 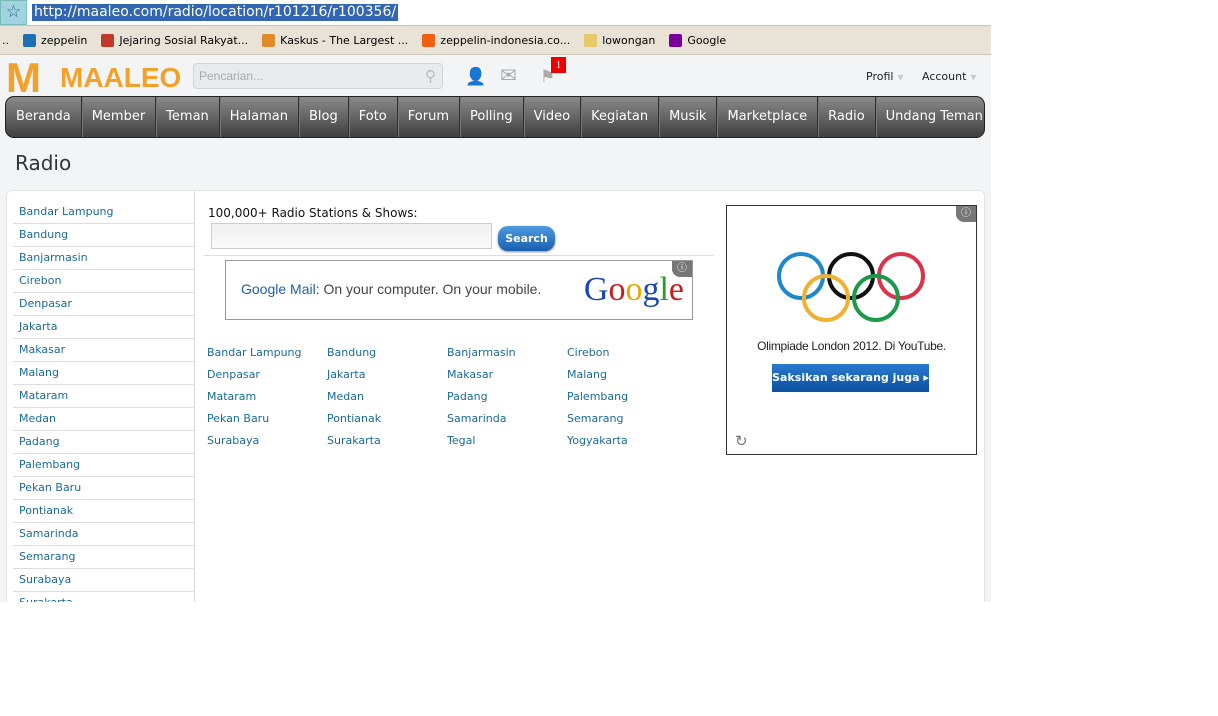 What do you see at coordinates (104, 488) in the screenshot?
I see `sidebar-location-link: Pekan Baru` at bounding box center [104, 488].